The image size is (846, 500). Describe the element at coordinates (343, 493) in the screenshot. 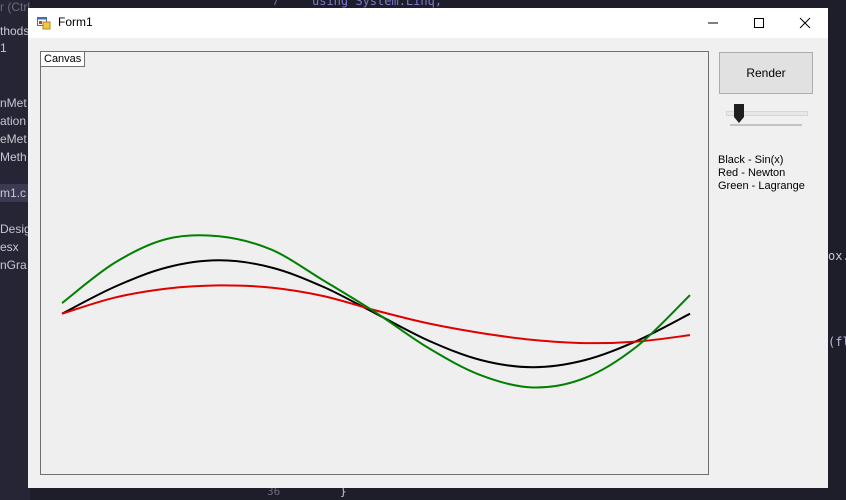

I see `ide-code-line: }` at that location.